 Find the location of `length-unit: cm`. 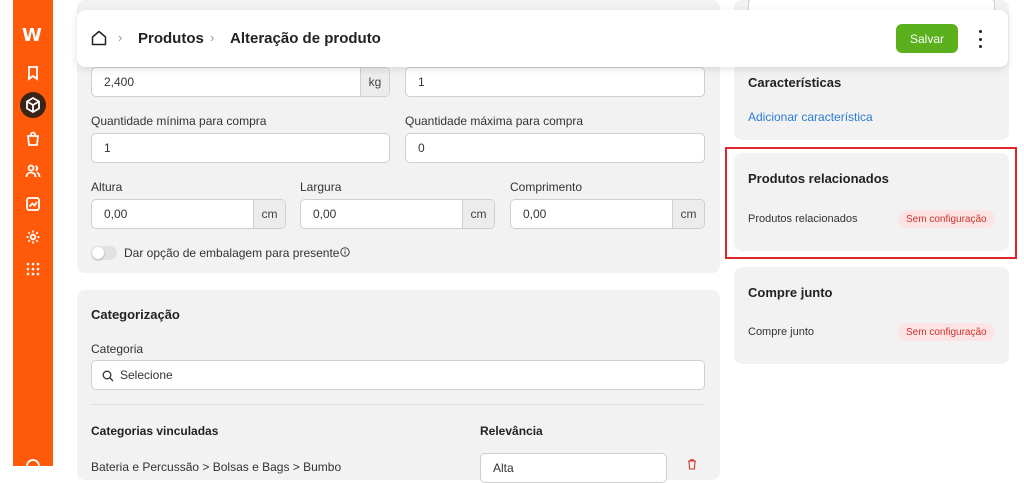

length-unit: cm is located at coordinates (688, 214).